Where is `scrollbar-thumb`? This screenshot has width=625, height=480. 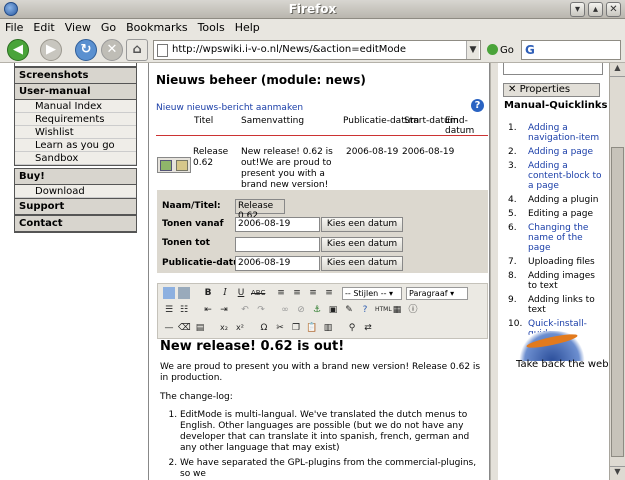
scrollbar-thumb is located at coordinates (617, 302).